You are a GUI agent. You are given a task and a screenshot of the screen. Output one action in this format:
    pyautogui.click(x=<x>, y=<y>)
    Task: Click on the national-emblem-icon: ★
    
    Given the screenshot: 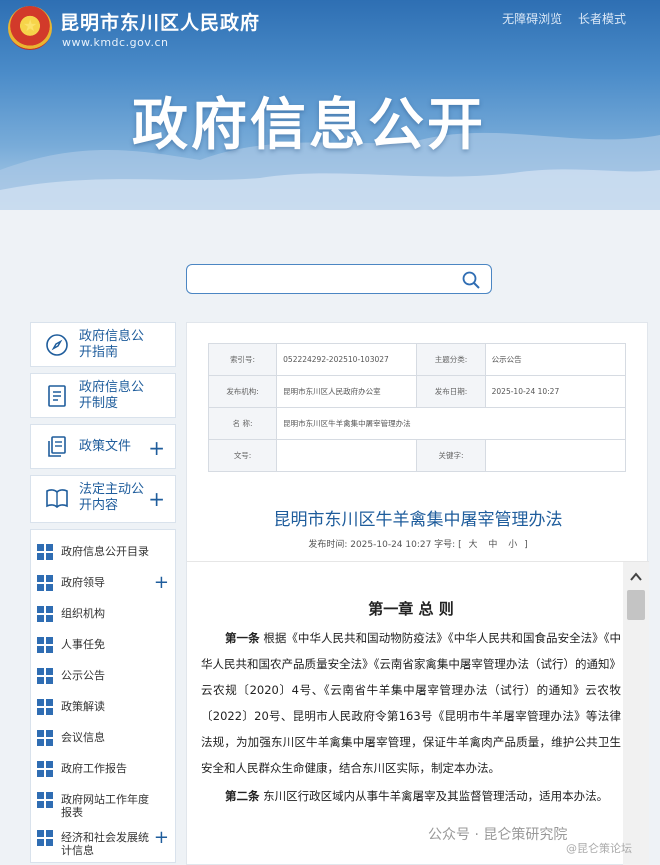 What is the action you would take?
    pyautogui.click(x=30, y=28)
    